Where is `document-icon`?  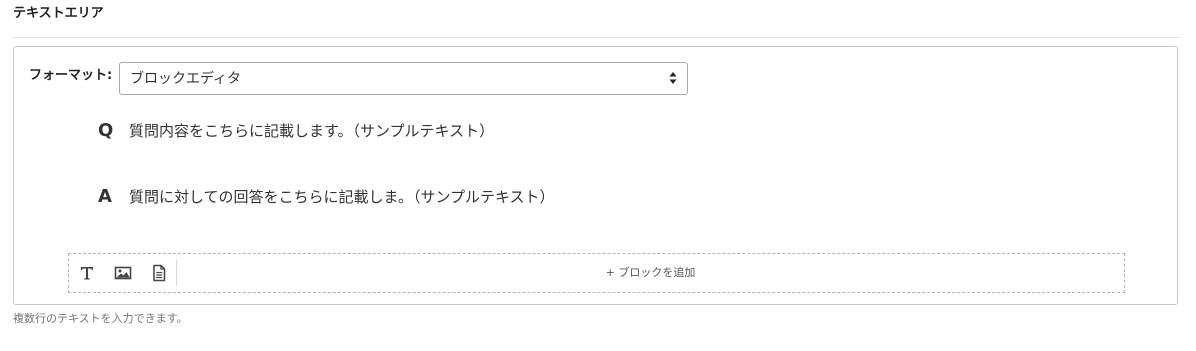 document-icon is located at coordinates (159, 273).